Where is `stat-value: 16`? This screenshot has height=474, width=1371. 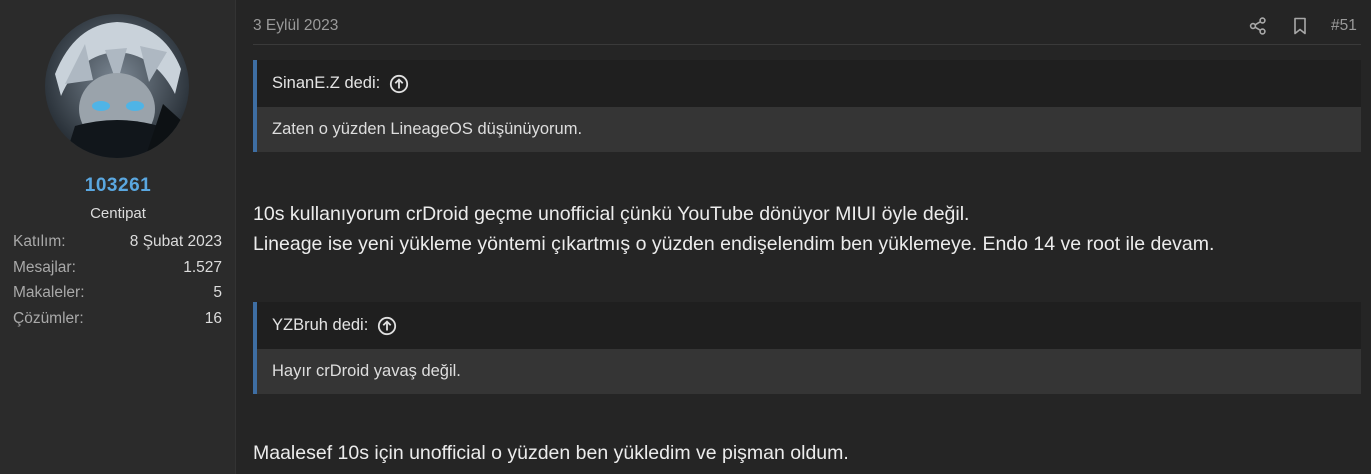
stat-value: 16 is located at coordinates (213, 318).